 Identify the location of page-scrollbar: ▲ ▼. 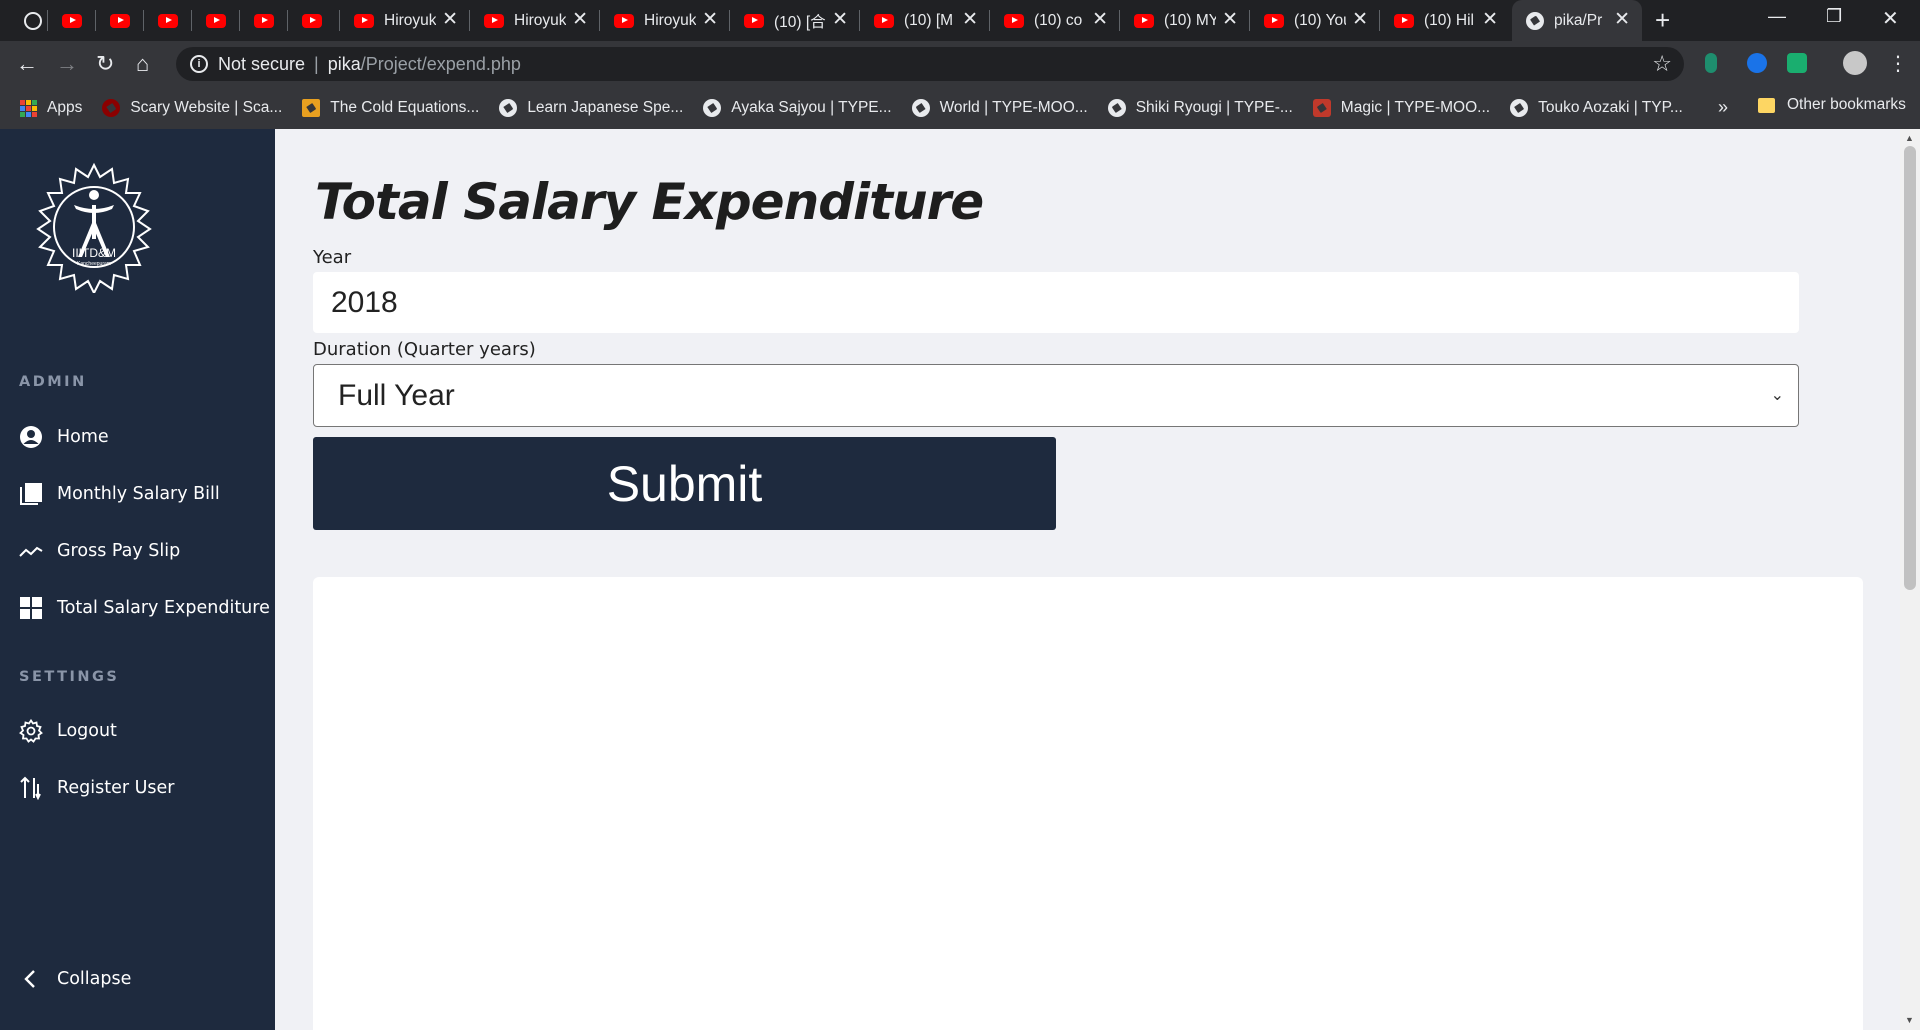
(1910, 579).